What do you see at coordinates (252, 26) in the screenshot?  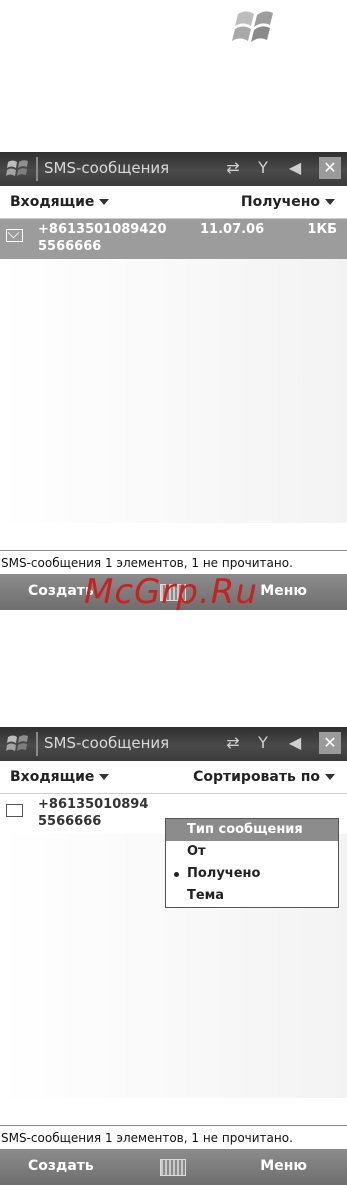 I see `windows-flag-icon` at bounding box center [252, 26].